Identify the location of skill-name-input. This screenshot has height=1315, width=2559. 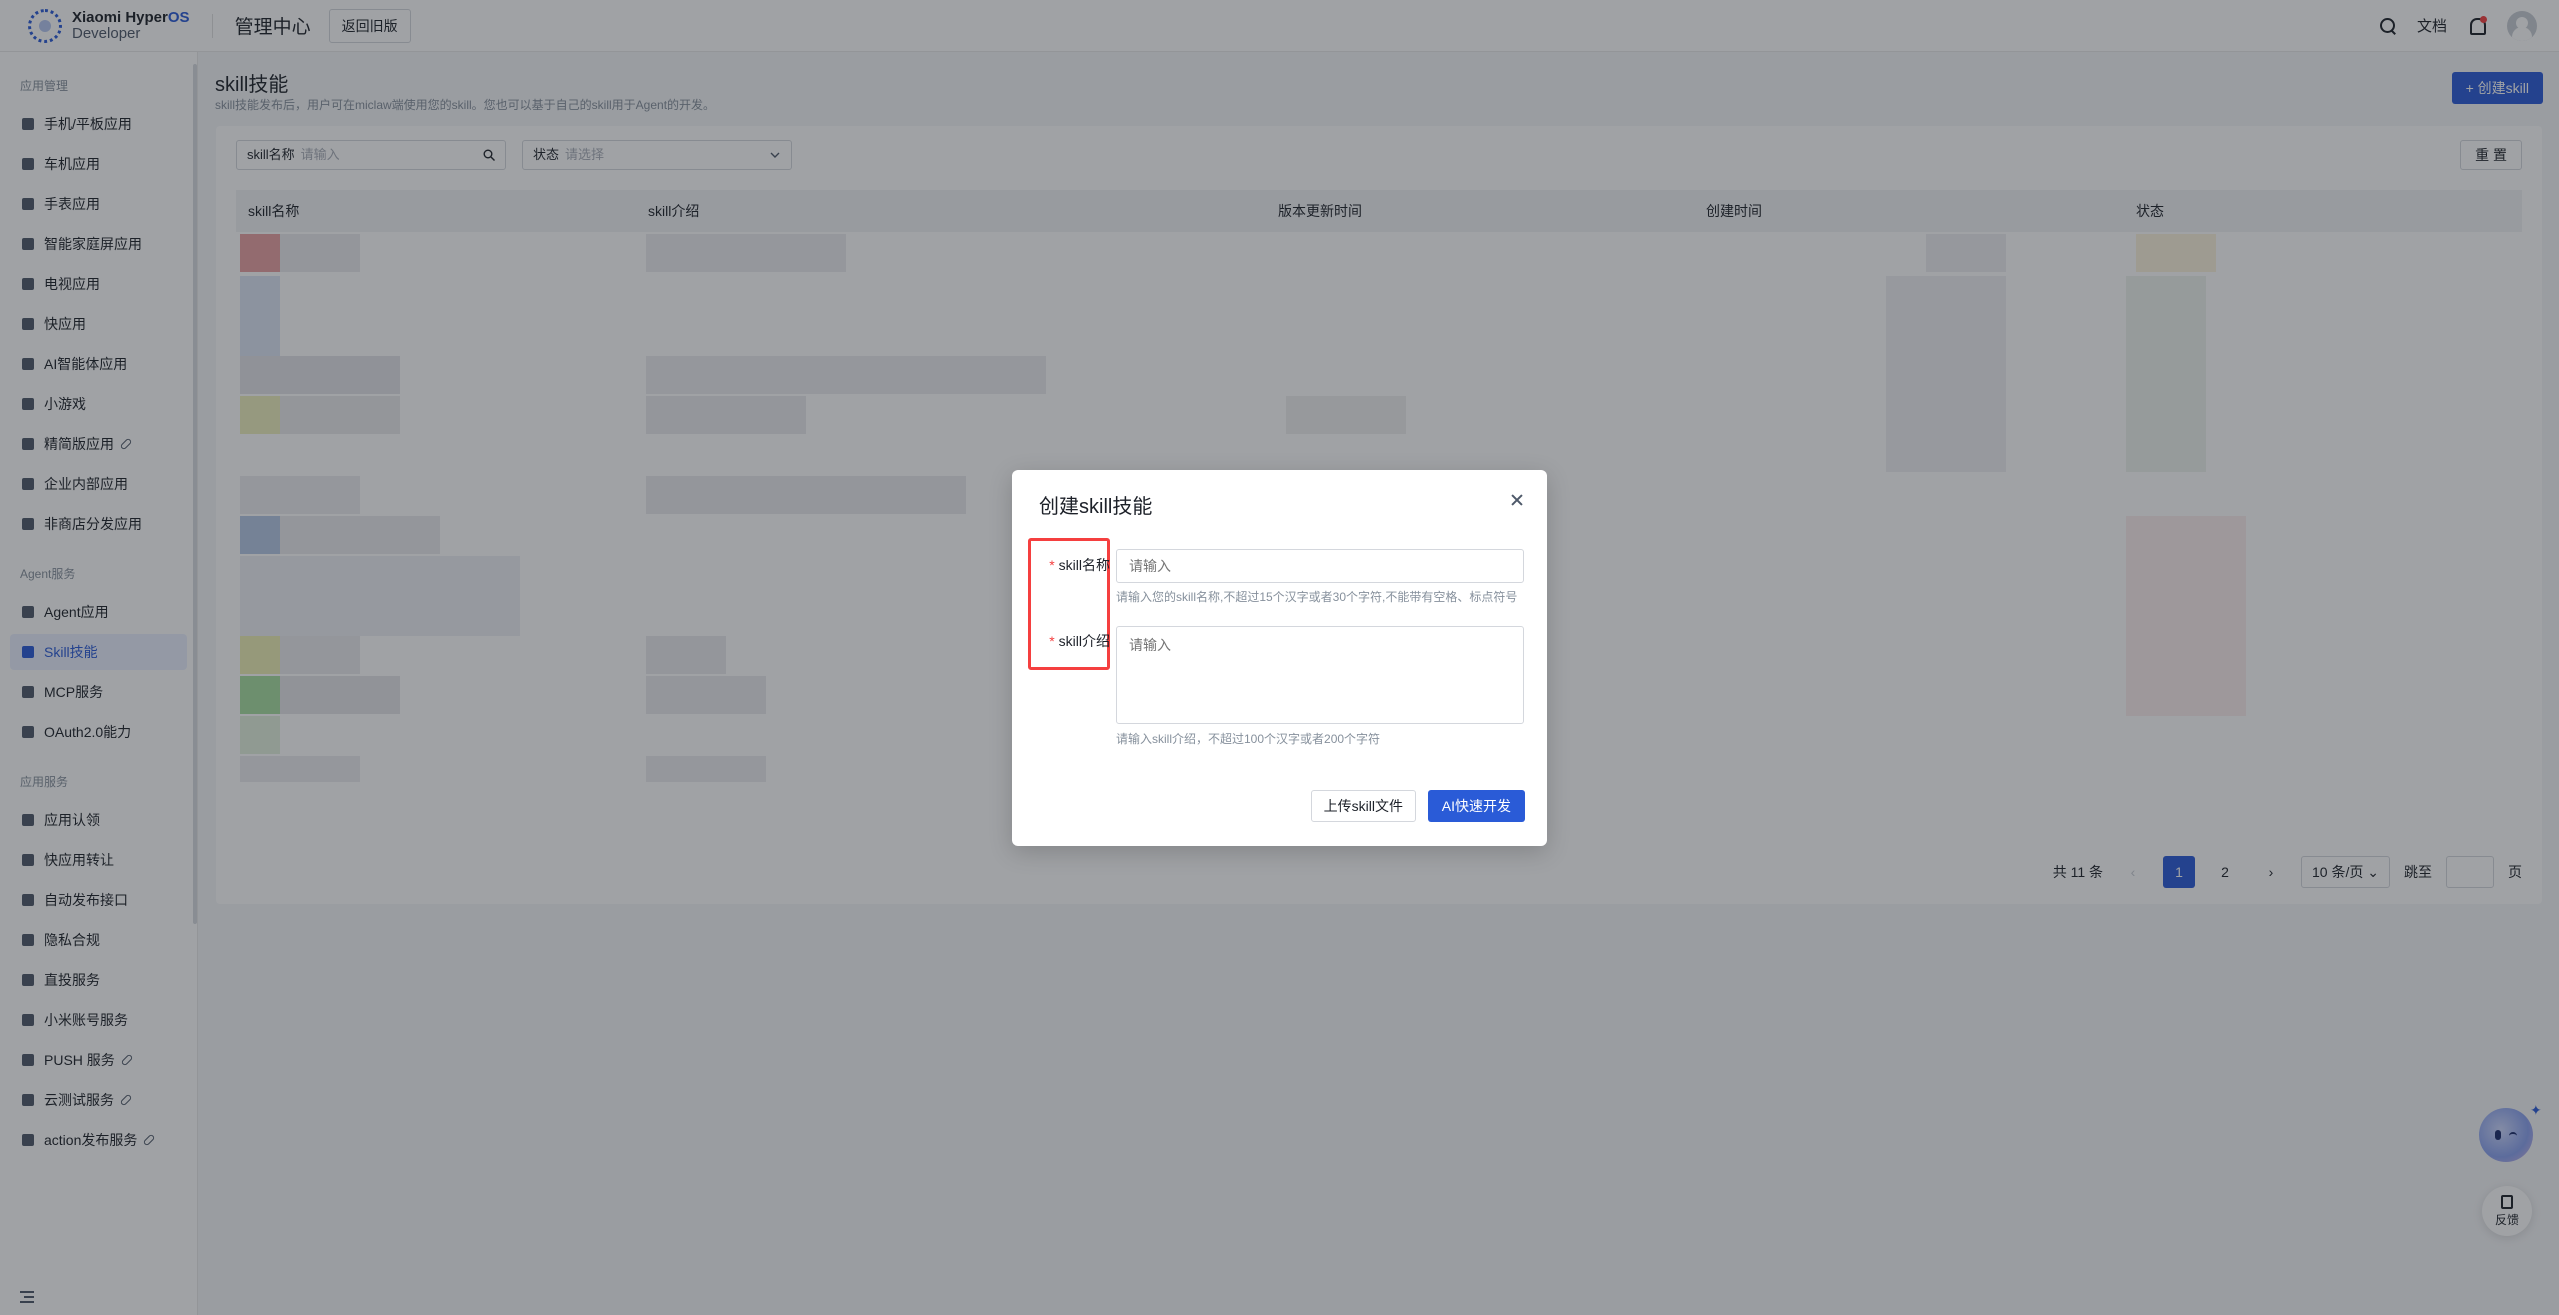
(1320, 566).